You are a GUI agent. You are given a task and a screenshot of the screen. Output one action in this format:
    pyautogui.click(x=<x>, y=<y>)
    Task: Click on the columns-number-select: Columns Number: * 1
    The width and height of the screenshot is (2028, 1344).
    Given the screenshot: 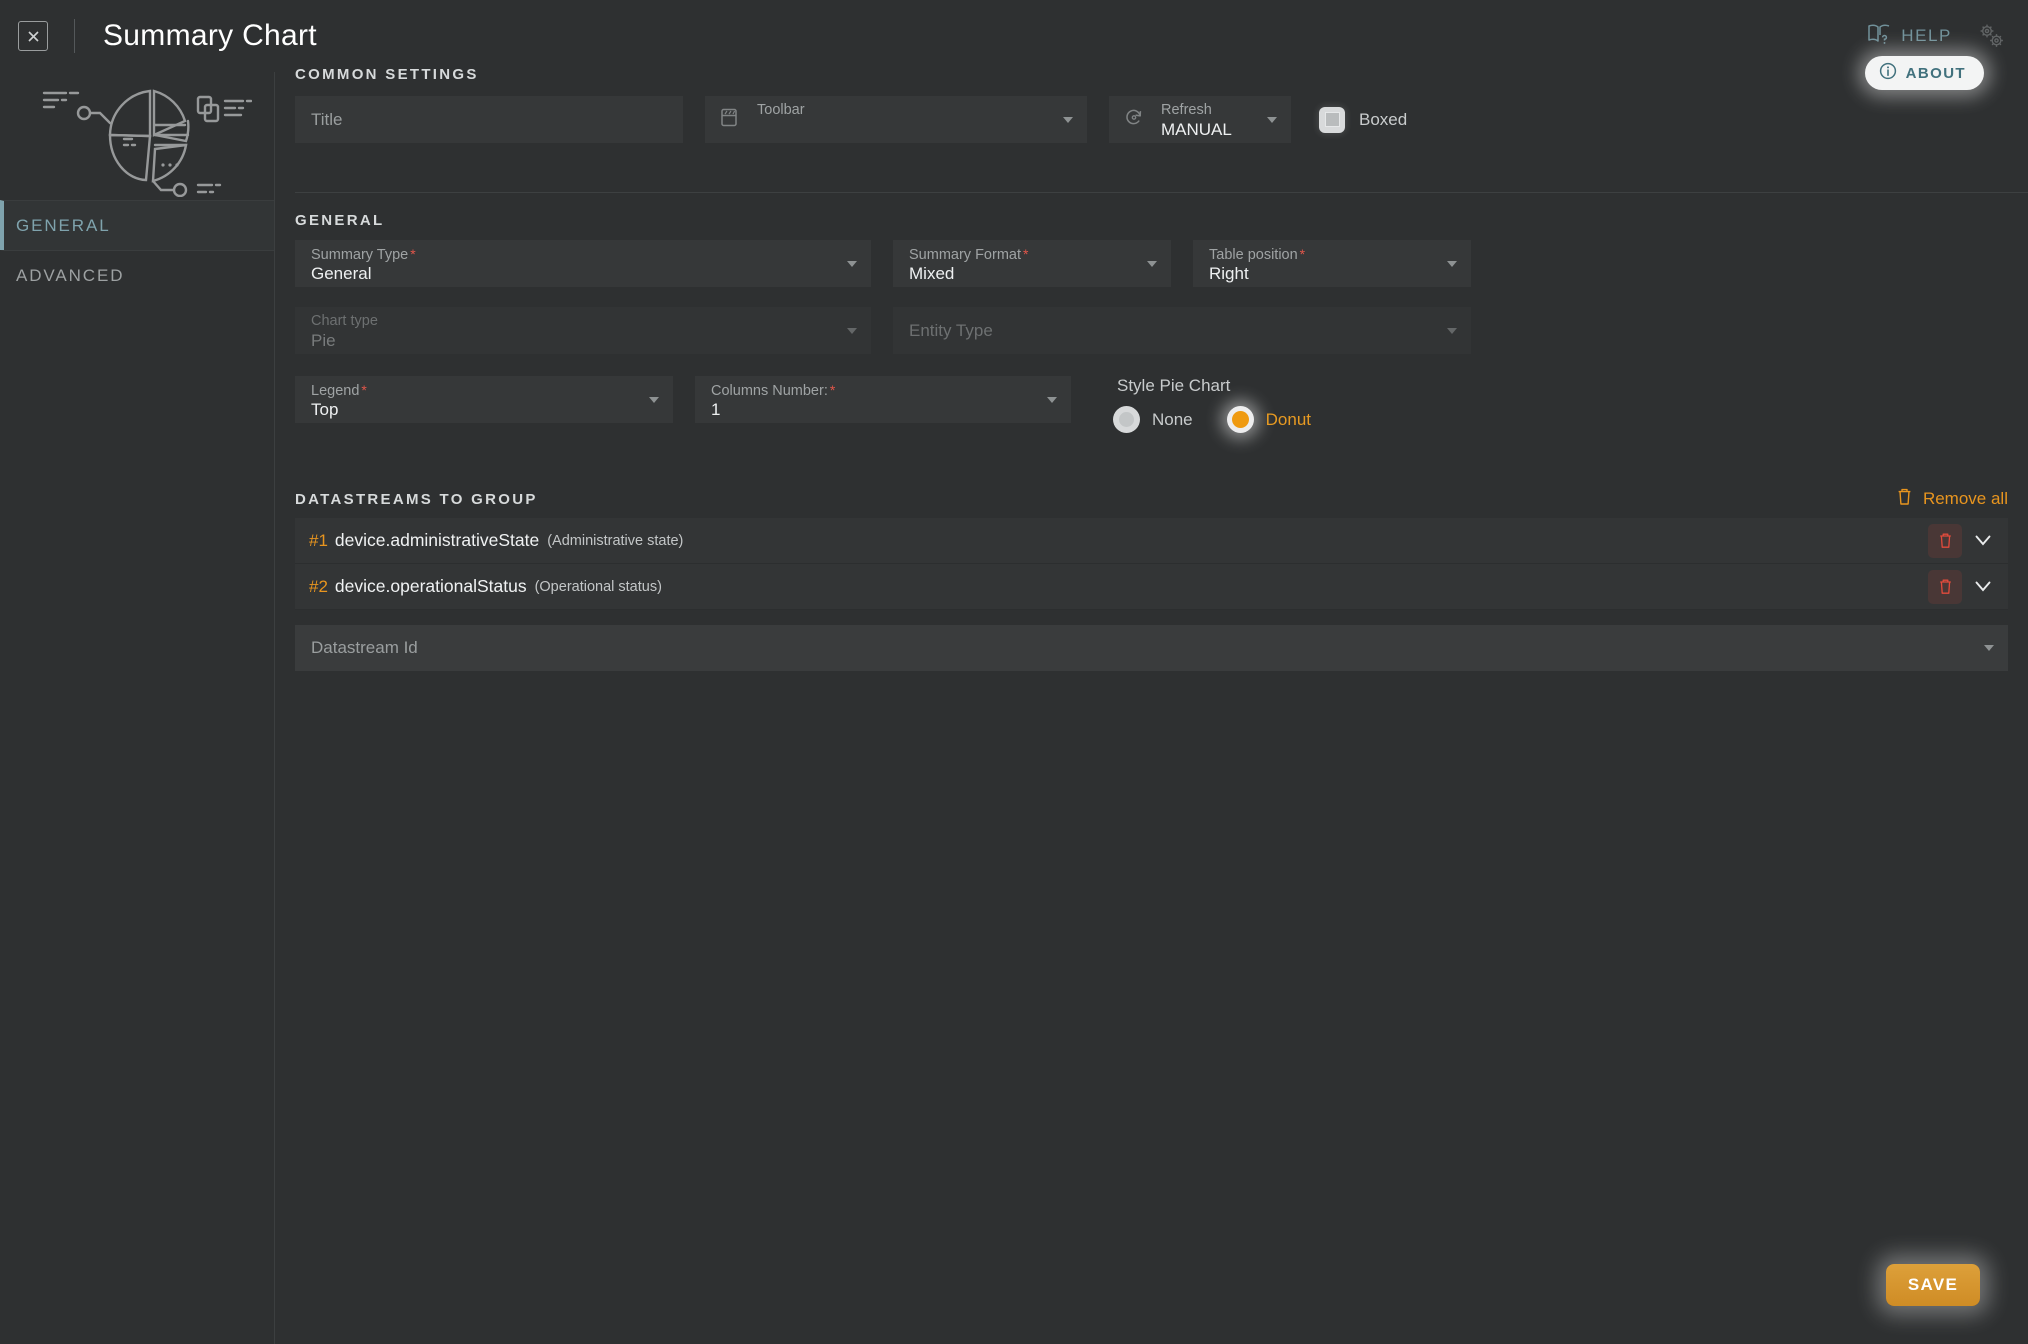 What is the action you would take?
    pyautogui.click(x=883, y=399)
    